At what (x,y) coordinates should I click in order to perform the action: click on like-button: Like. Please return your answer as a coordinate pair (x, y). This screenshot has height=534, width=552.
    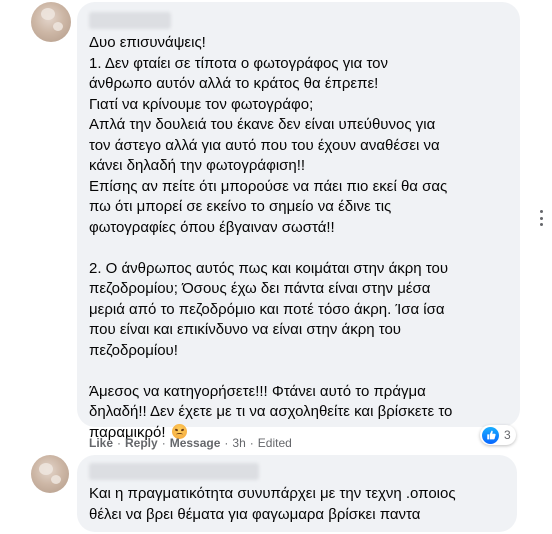
    Looking at the image, I should click on (101, 443).